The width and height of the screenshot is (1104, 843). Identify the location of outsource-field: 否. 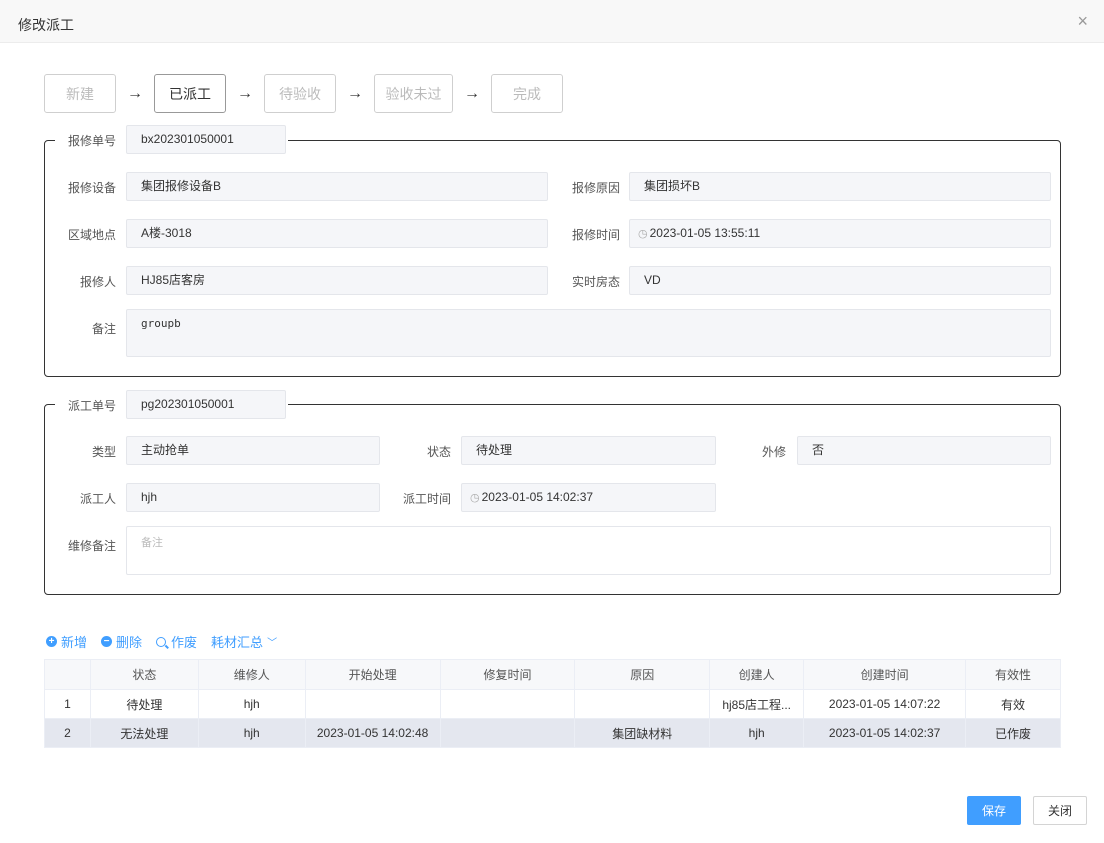
(924, 450).